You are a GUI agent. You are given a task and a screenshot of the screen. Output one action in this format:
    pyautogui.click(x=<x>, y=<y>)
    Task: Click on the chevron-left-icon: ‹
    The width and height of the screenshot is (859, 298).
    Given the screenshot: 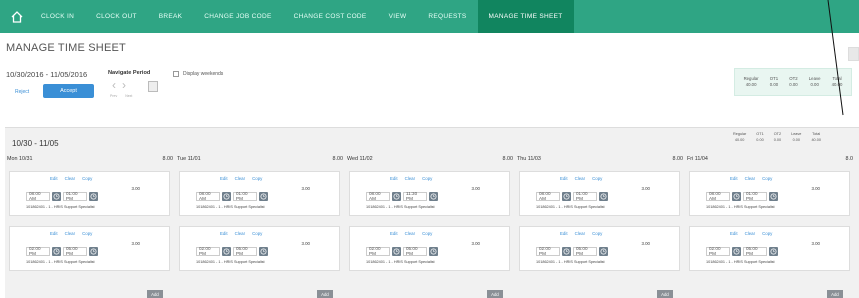 What is the action you would take?
    pyautogui.click(x=114, y=85)
    